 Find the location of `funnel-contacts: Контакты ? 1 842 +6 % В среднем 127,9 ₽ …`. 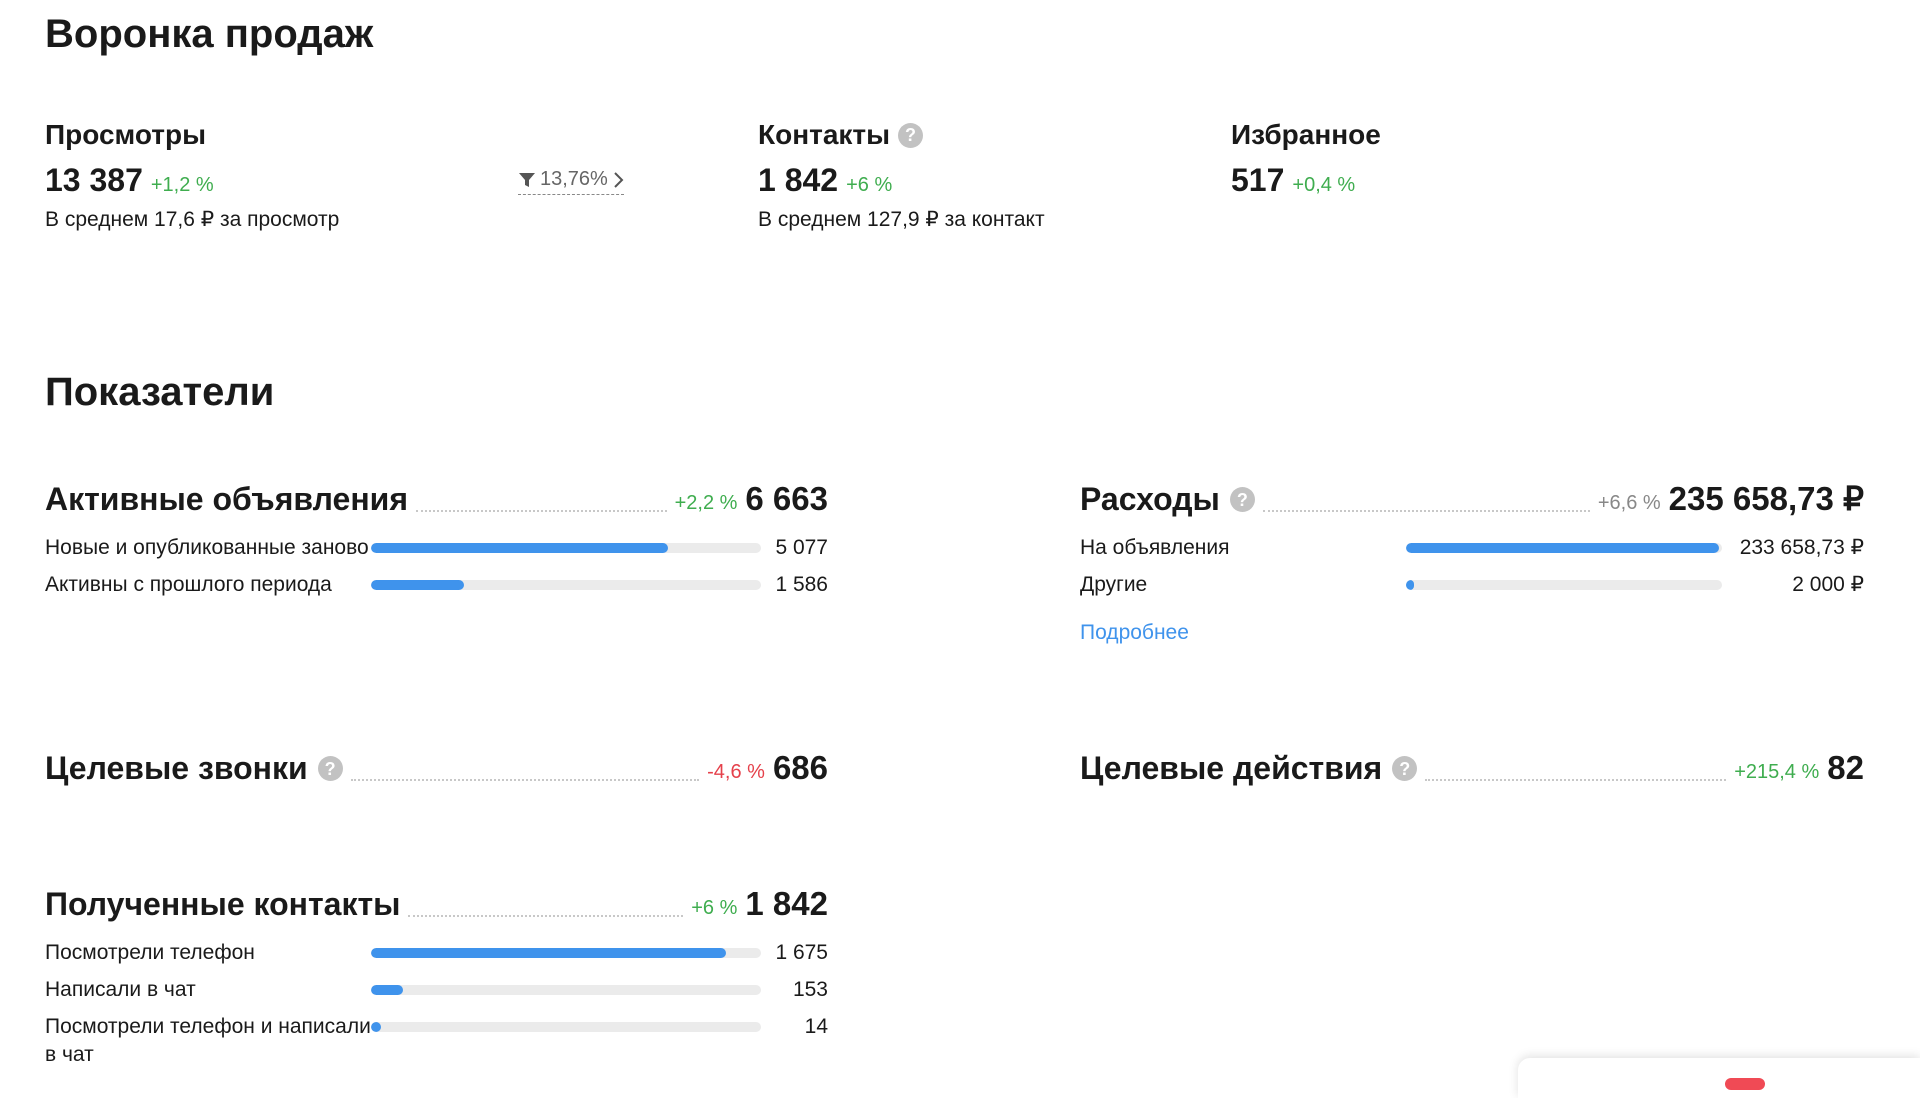

funnel-contacts: Контакты ? 1 842 +6 % В среднем 127,9 ₽ … is located at coordinates (901, 175).